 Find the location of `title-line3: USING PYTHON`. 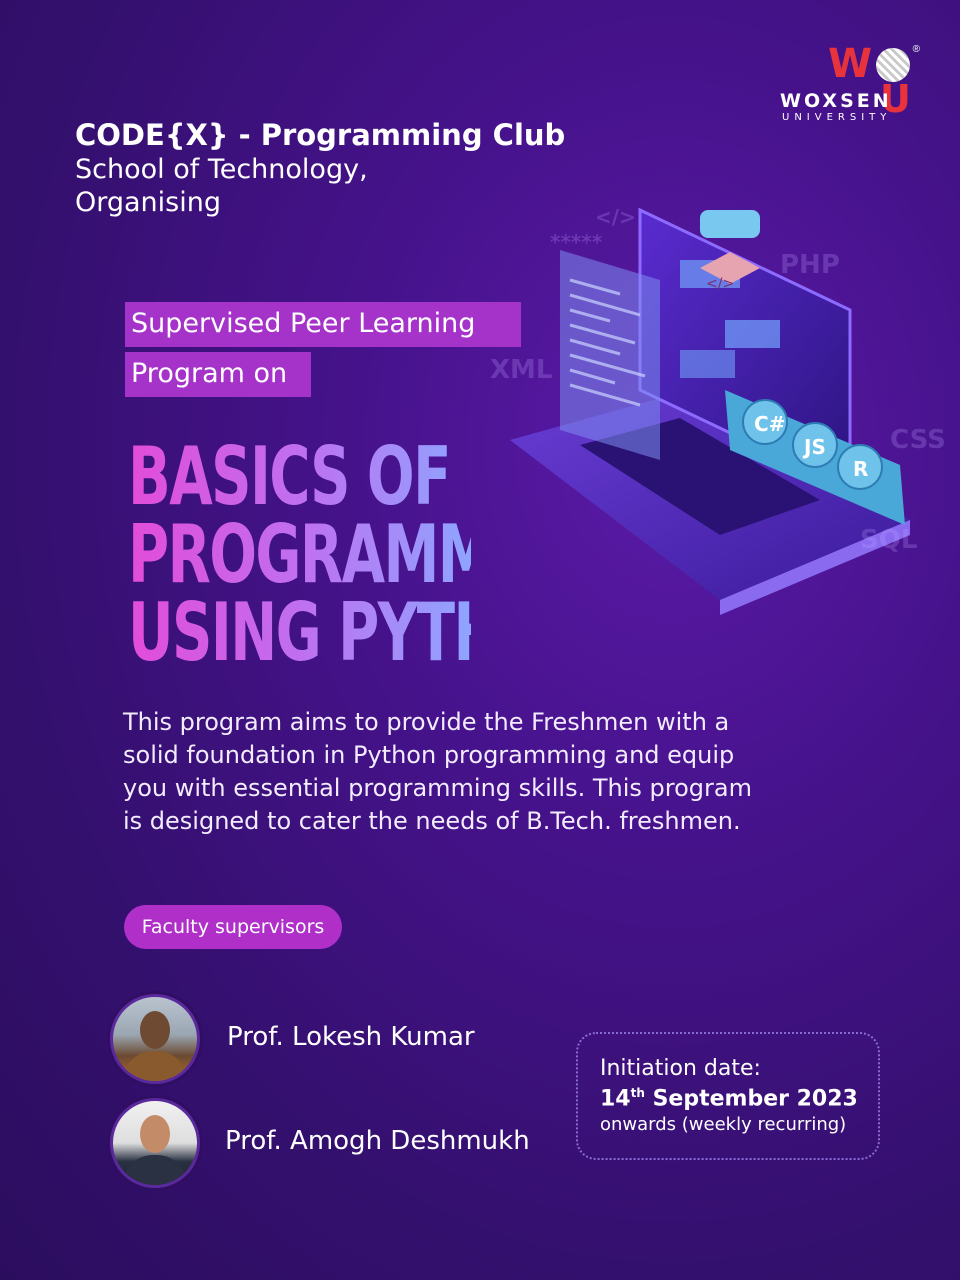

title-line3: USING PYTHON is located at coordinates (360, 632).